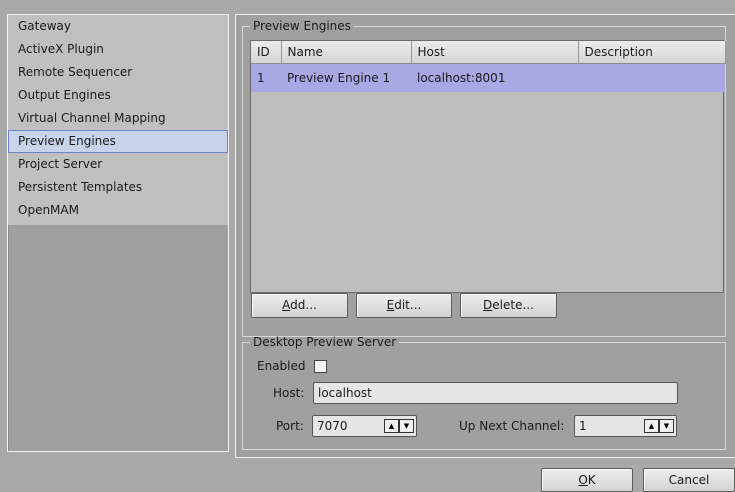  Describe the element at coordinates (266, 77) in the screenshot. I see `cell-id: 1` at that location.